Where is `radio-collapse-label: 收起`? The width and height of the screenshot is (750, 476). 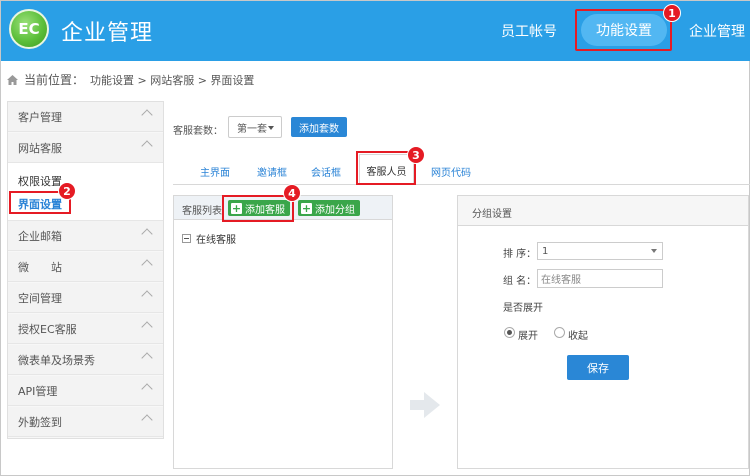 radio-collapse-label: 收起 is located at coordinates (578, 336).